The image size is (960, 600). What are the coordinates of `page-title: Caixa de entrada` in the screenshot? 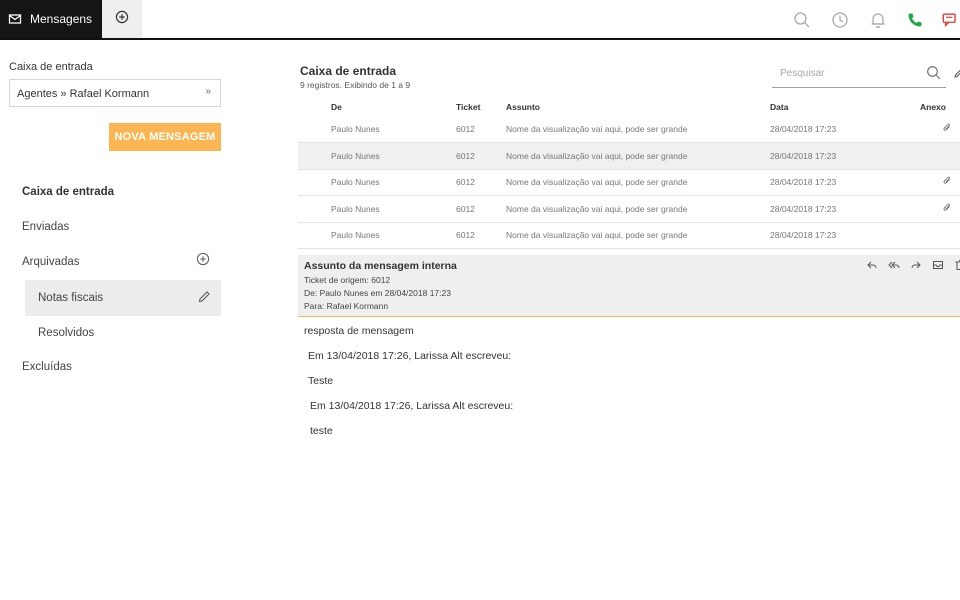 It's located at (348, 71).